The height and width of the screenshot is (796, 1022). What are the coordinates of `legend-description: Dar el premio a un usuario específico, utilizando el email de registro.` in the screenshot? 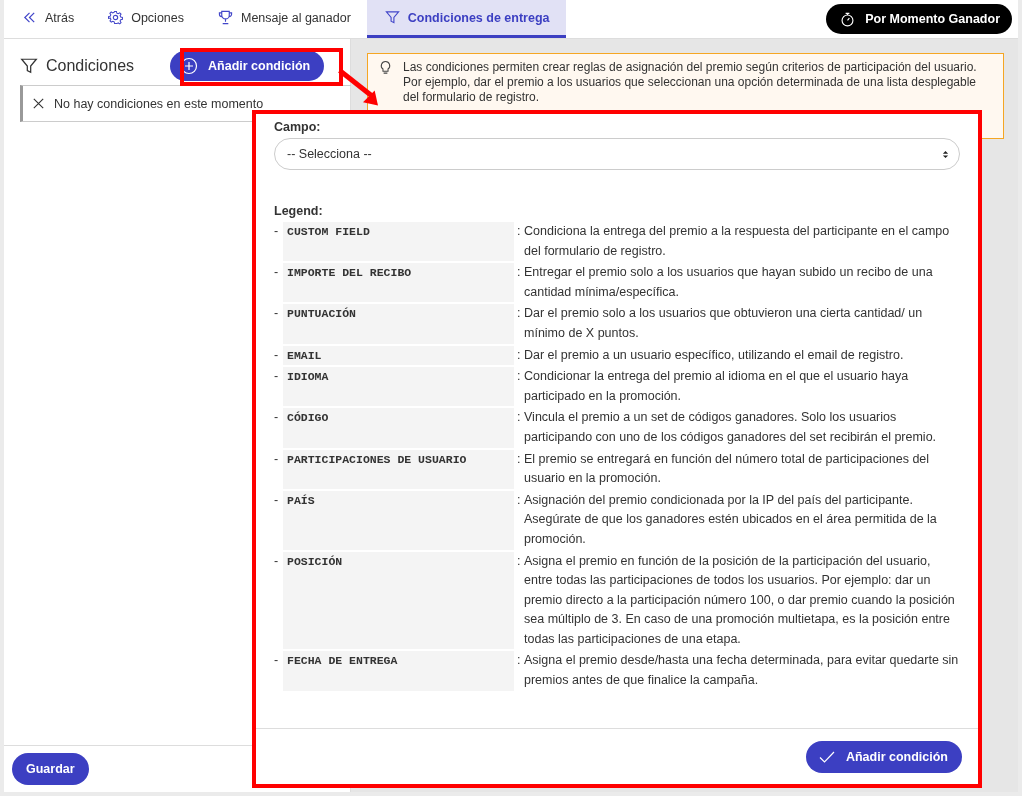 It's located at (714, 355).